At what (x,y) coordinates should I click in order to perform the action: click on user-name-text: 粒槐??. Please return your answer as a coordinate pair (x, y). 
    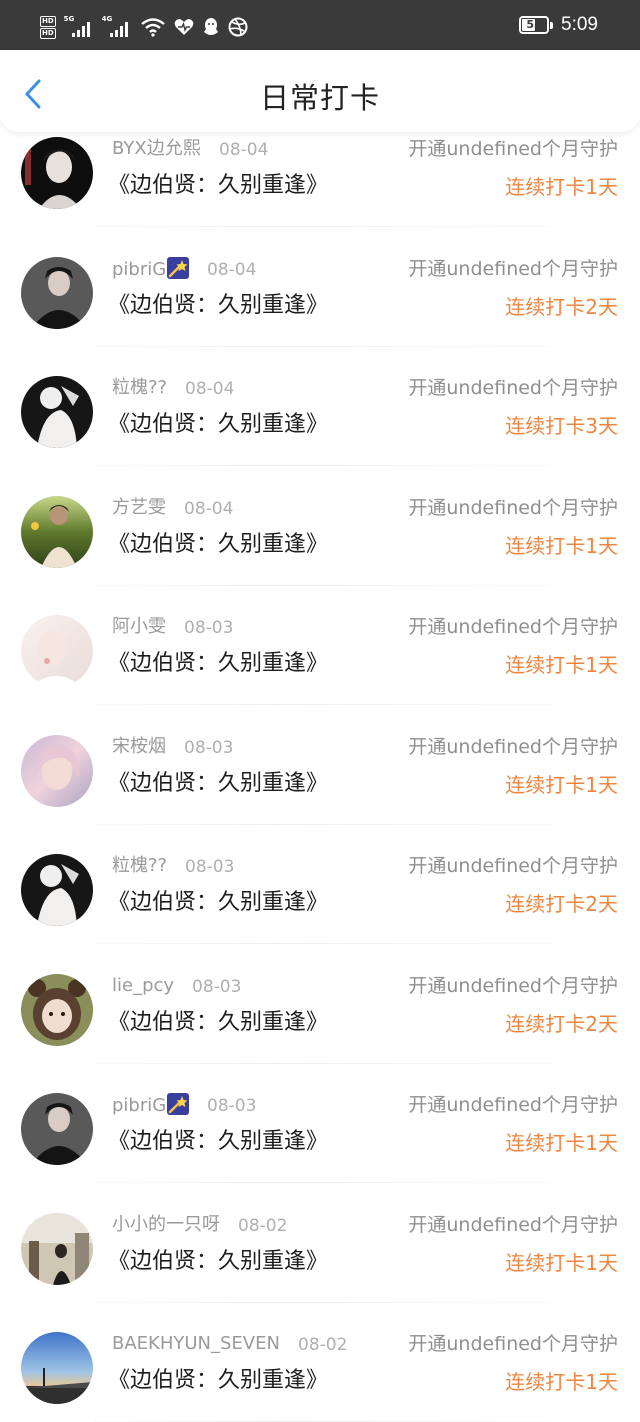
    Looking at the image, I should click on (140, 865).